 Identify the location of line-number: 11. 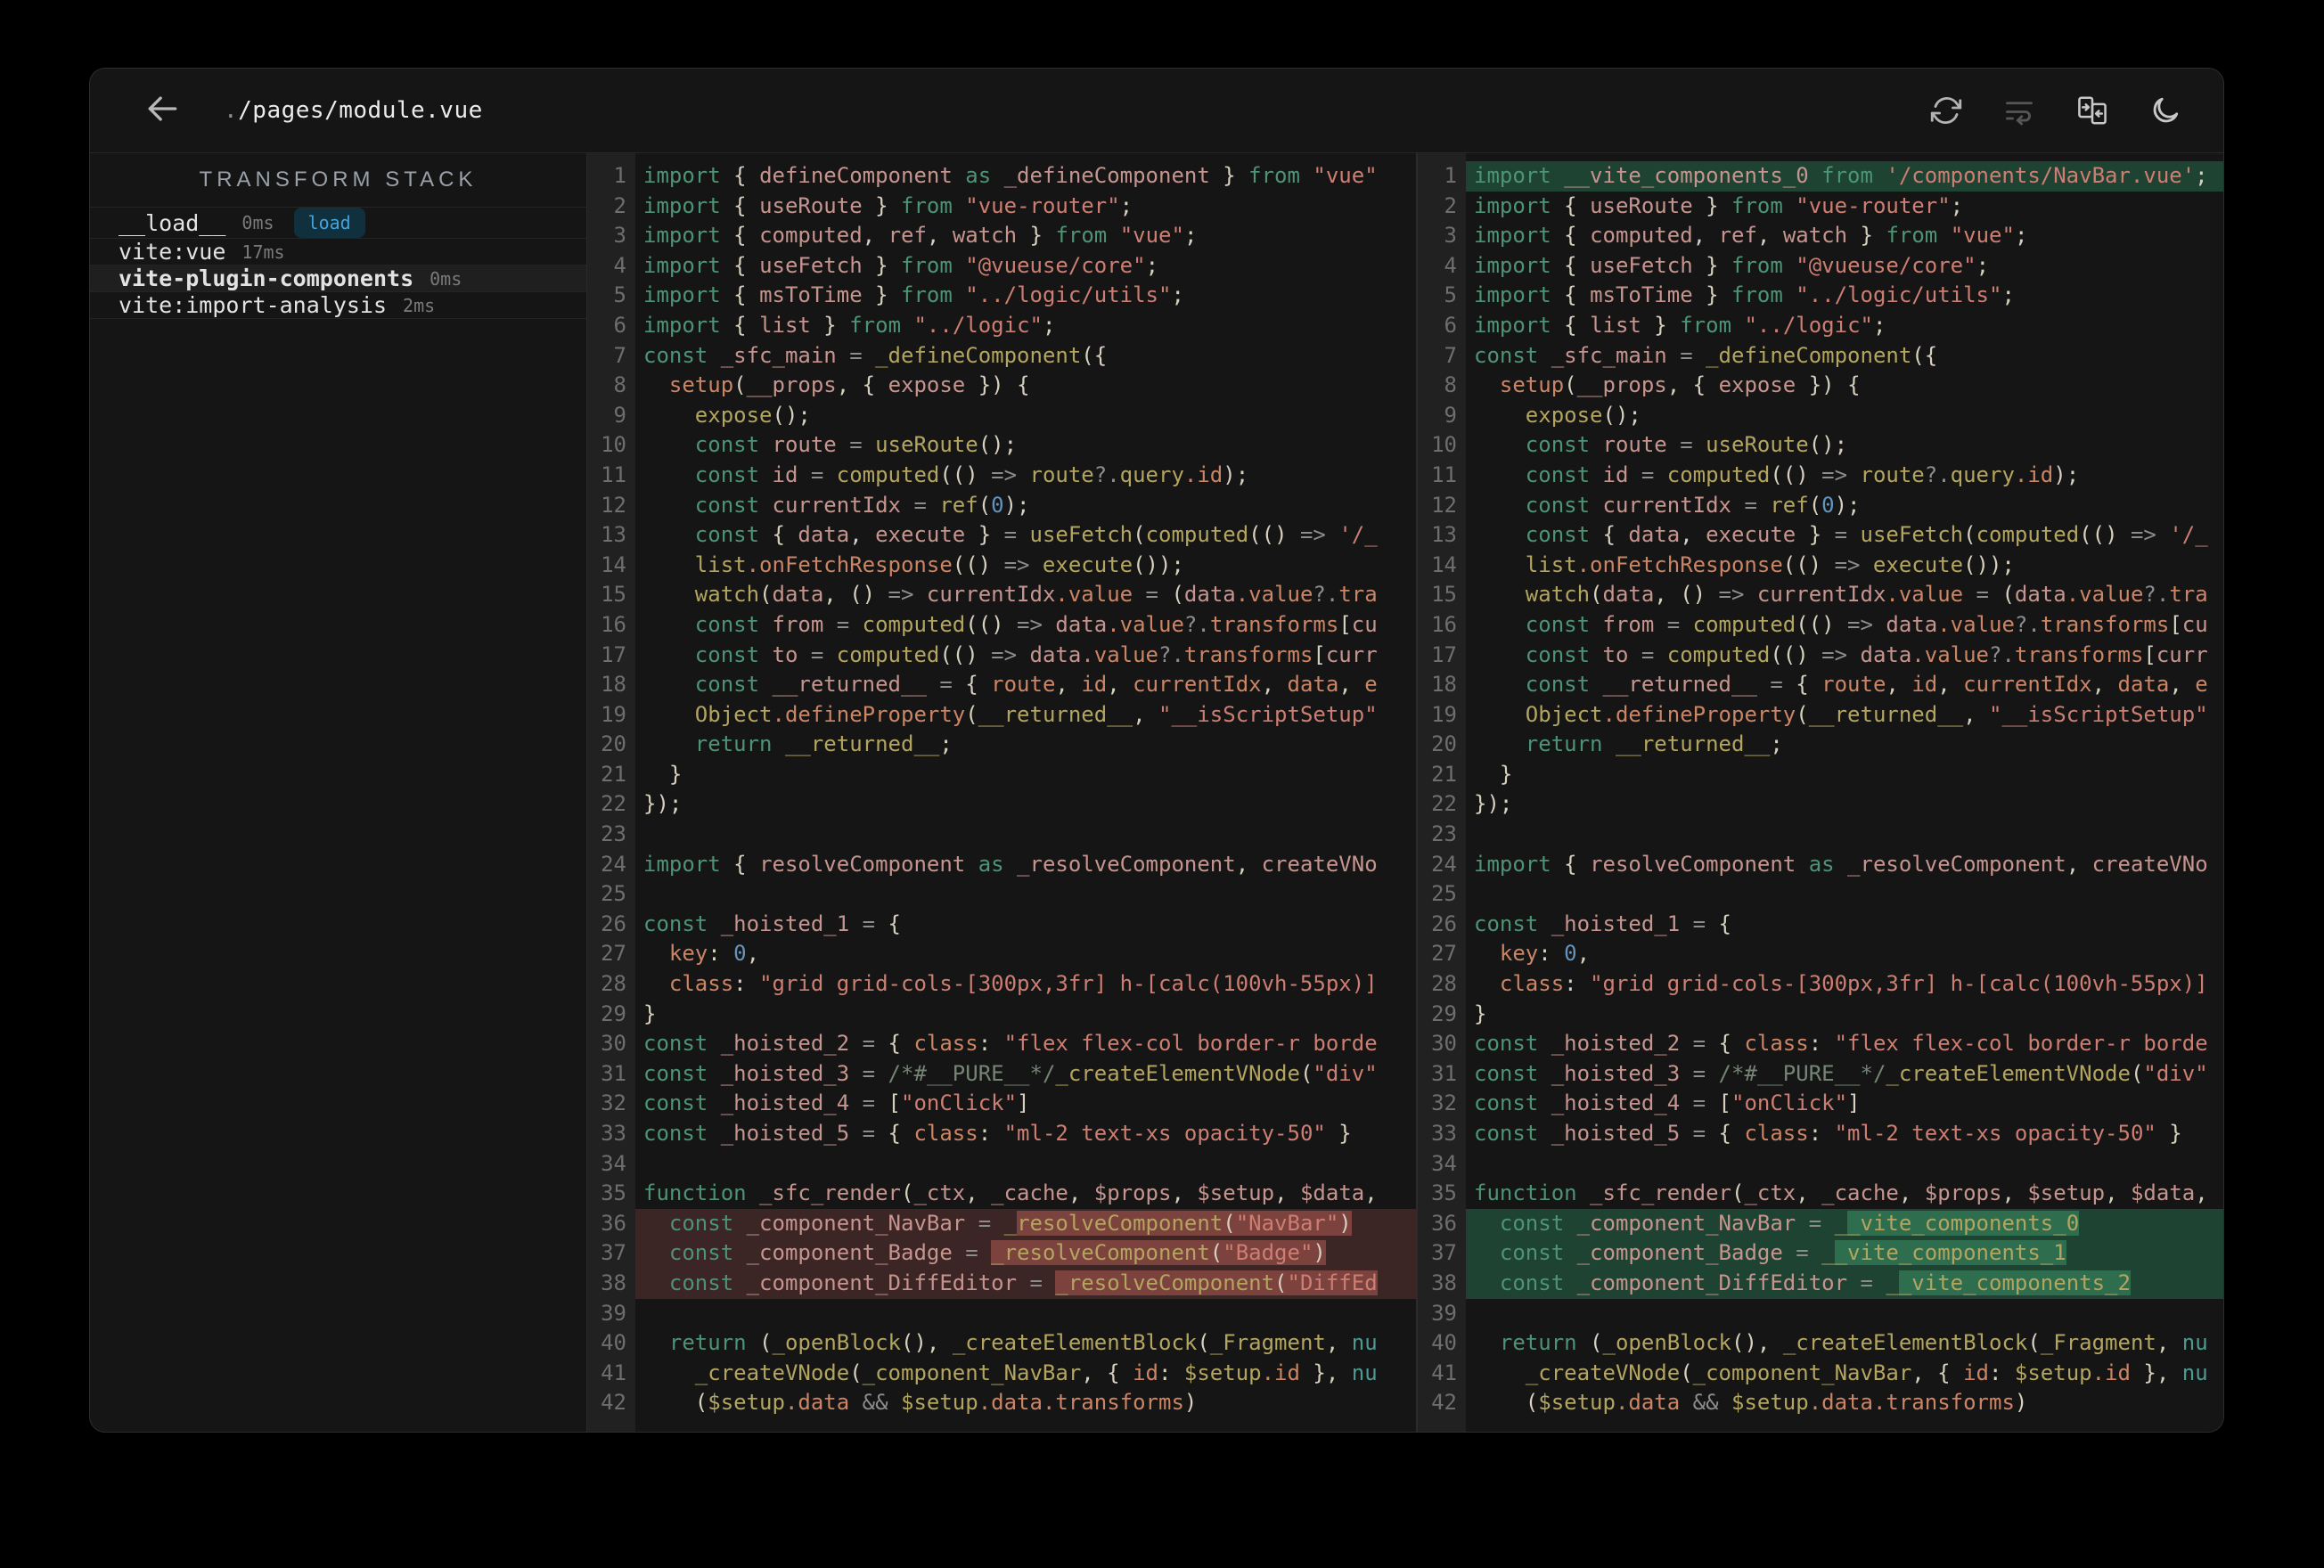
(1444, 474).